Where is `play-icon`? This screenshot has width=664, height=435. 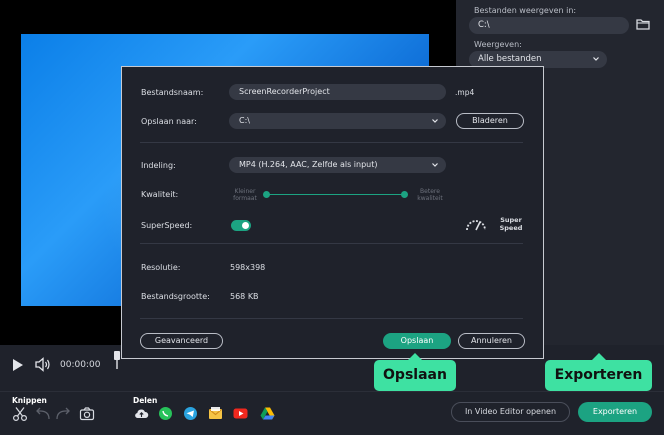
play-icon is located at coordinates (18, 365).